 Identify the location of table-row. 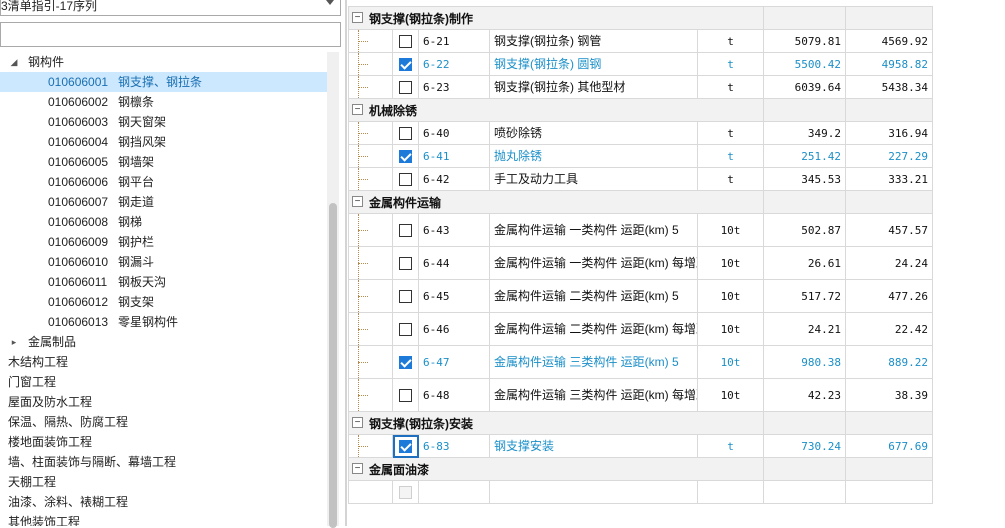
(641, 492).